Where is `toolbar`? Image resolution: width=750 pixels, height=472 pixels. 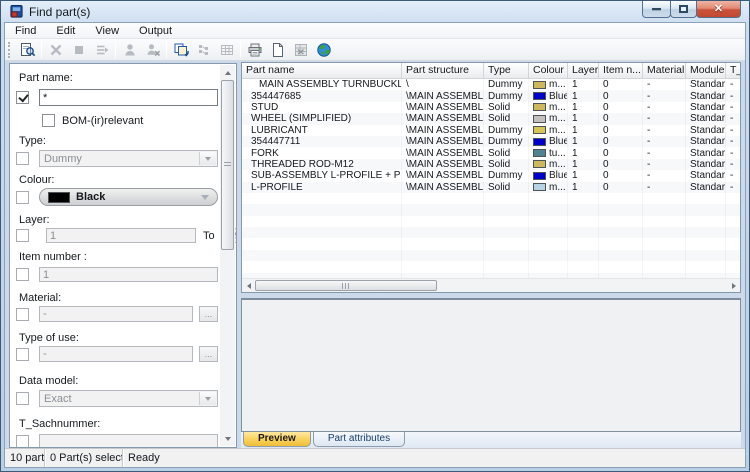
toolbar is located at coordinates (375, 50).